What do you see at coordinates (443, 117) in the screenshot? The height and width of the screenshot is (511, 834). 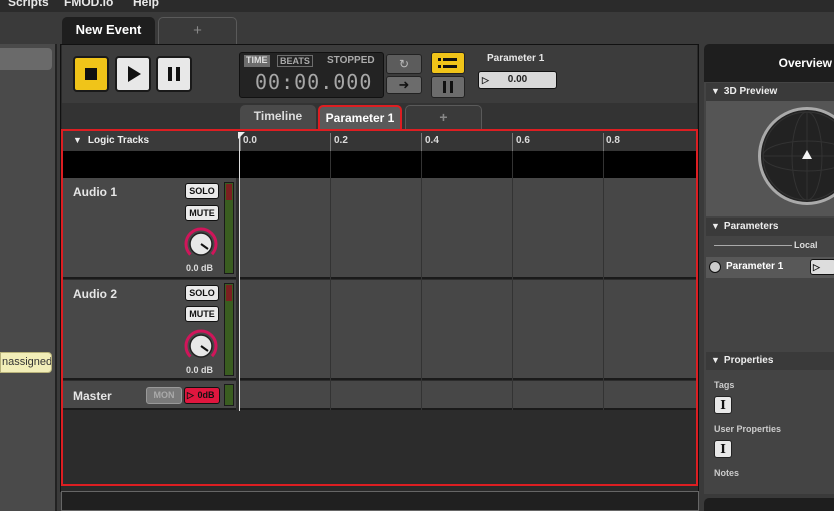 I see `add-sheet-tab-button: +` at bounding box center [443, 117].